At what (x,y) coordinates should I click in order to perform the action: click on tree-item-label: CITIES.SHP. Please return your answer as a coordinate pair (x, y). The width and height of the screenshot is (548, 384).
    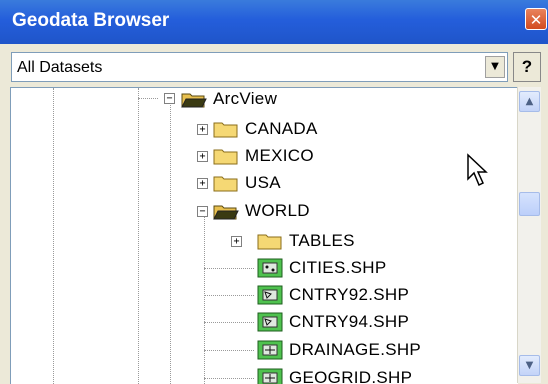
    Looking at the image, I should click on (338, 267).